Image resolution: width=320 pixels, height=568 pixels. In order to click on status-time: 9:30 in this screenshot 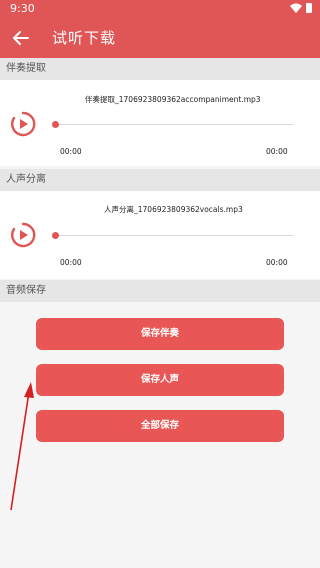, I will do `click(22, 8)`.